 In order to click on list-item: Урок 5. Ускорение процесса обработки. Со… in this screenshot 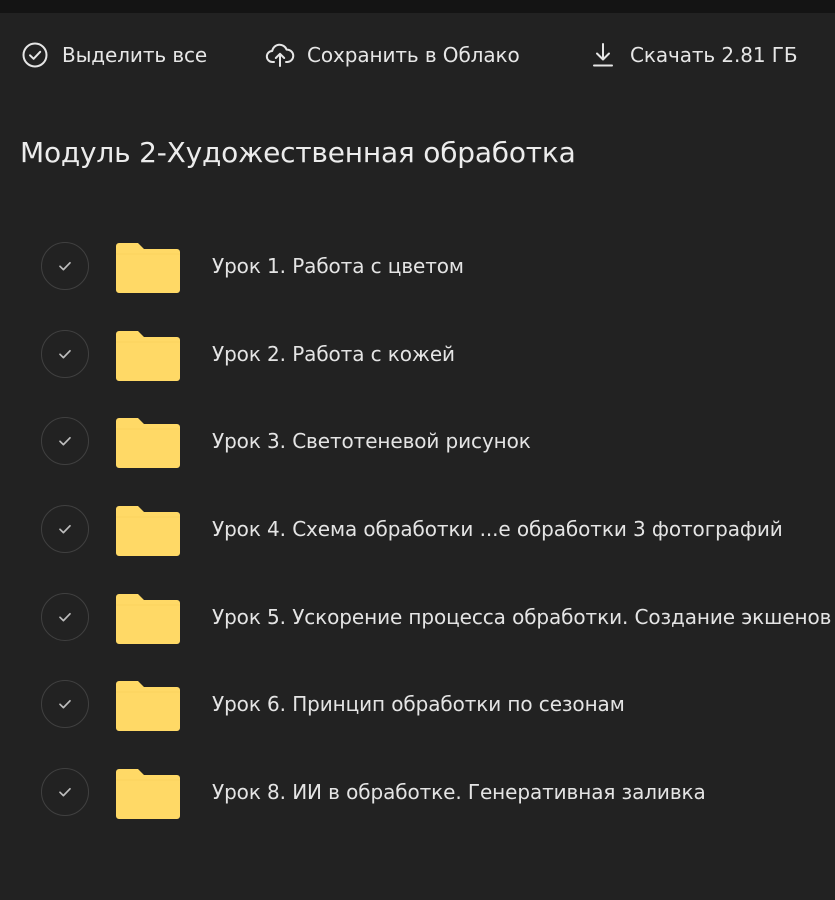, I will do `click(417, 617)`.